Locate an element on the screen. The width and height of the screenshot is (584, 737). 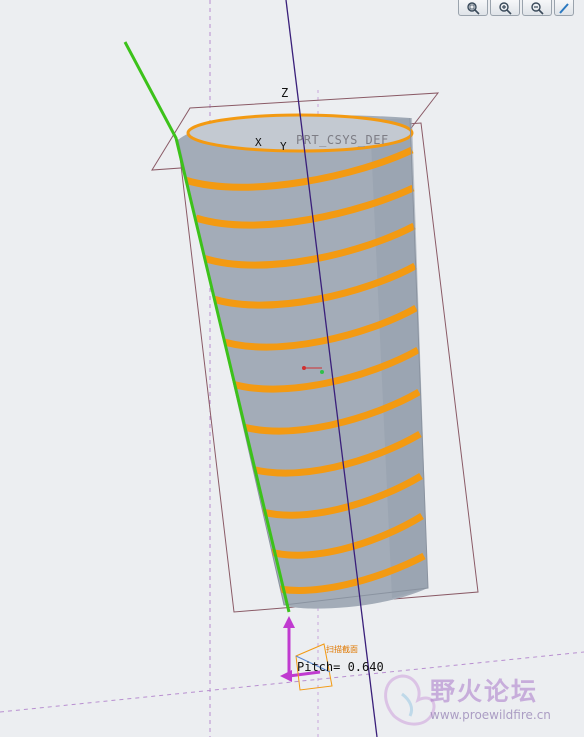
pitch-dimension: Pitch= 0.640 is located at coordinates (340, 667).